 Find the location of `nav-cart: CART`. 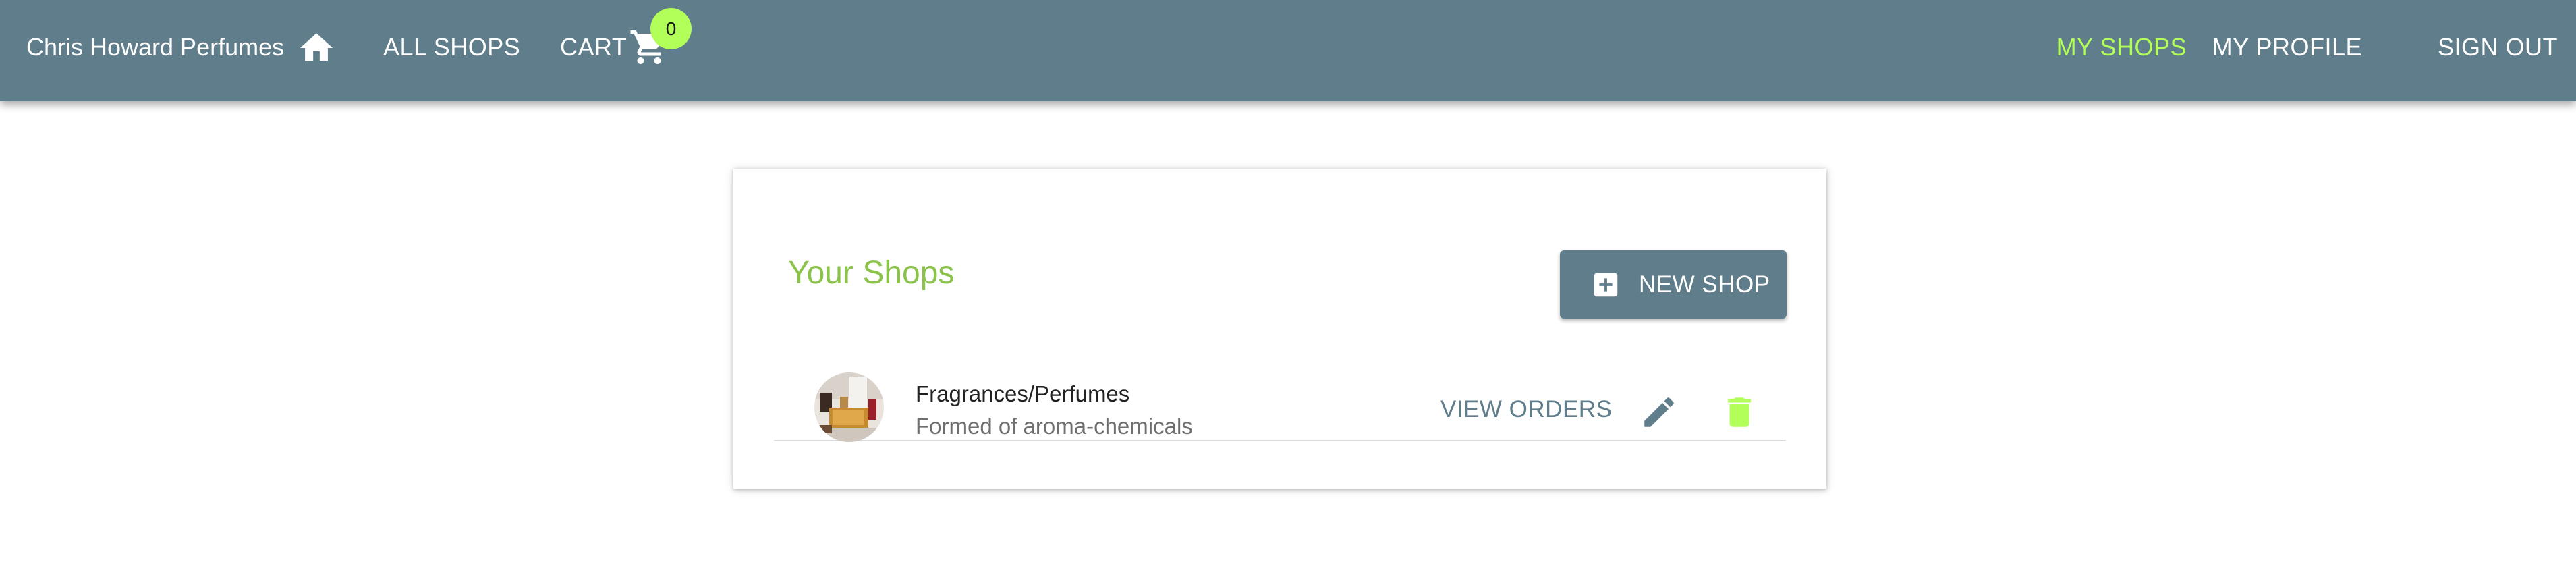

nav-cart: CART is located at coordinates (593, 47).